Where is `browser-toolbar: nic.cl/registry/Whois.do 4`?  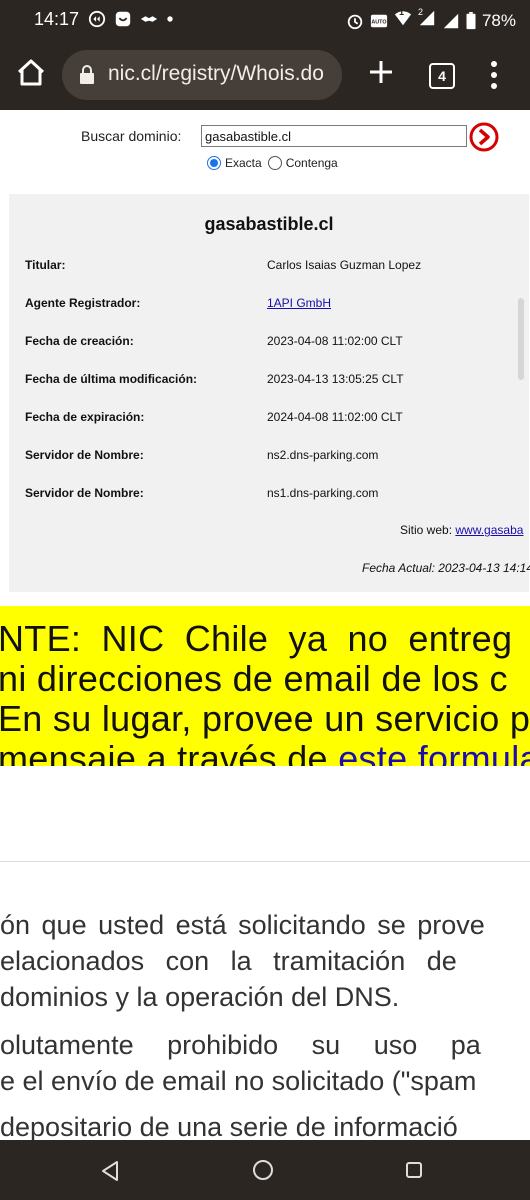 browser-toolbar: nic.cl/registry/Whois.do 4 is located at coordinates (265, 75).